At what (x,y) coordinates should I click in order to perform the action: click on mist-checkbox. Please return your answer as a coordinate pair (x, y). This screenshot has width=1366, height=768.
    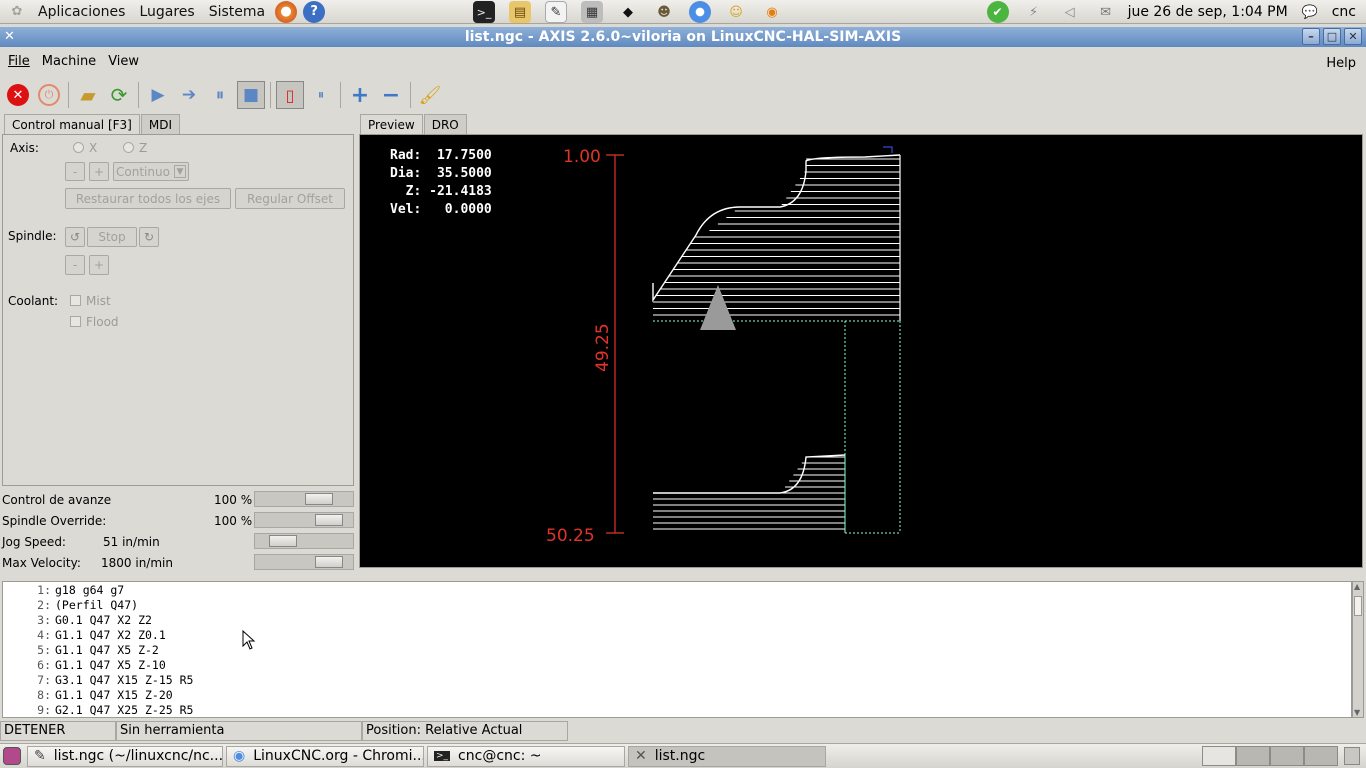
    Looking at the image, I should click on (75, 300).